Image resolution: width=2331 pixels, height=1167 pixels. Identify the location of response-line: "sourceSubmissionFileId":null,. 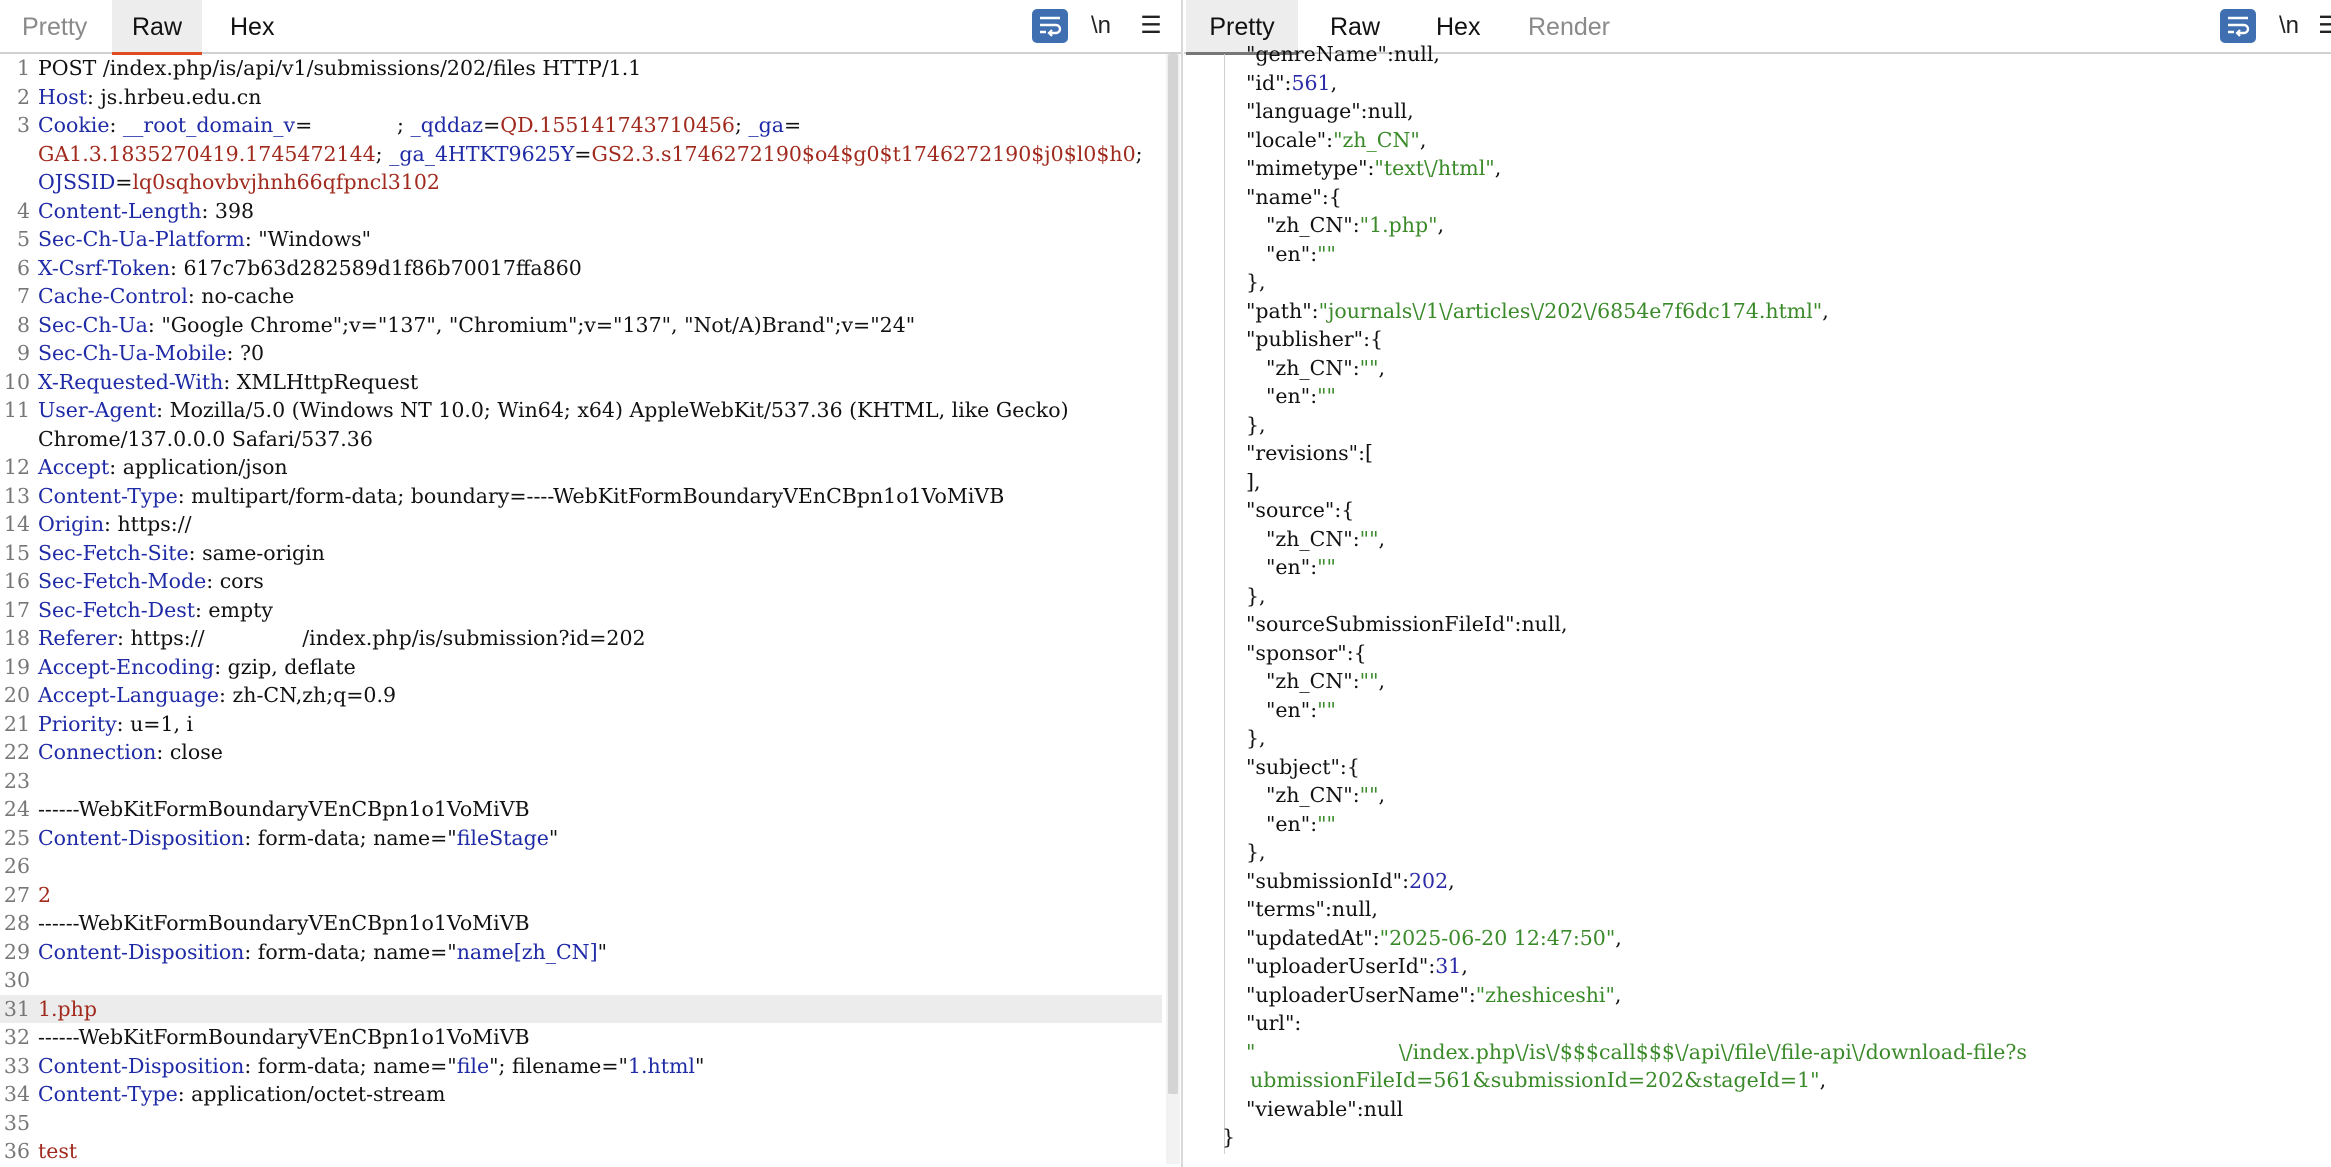
(1407, 624).